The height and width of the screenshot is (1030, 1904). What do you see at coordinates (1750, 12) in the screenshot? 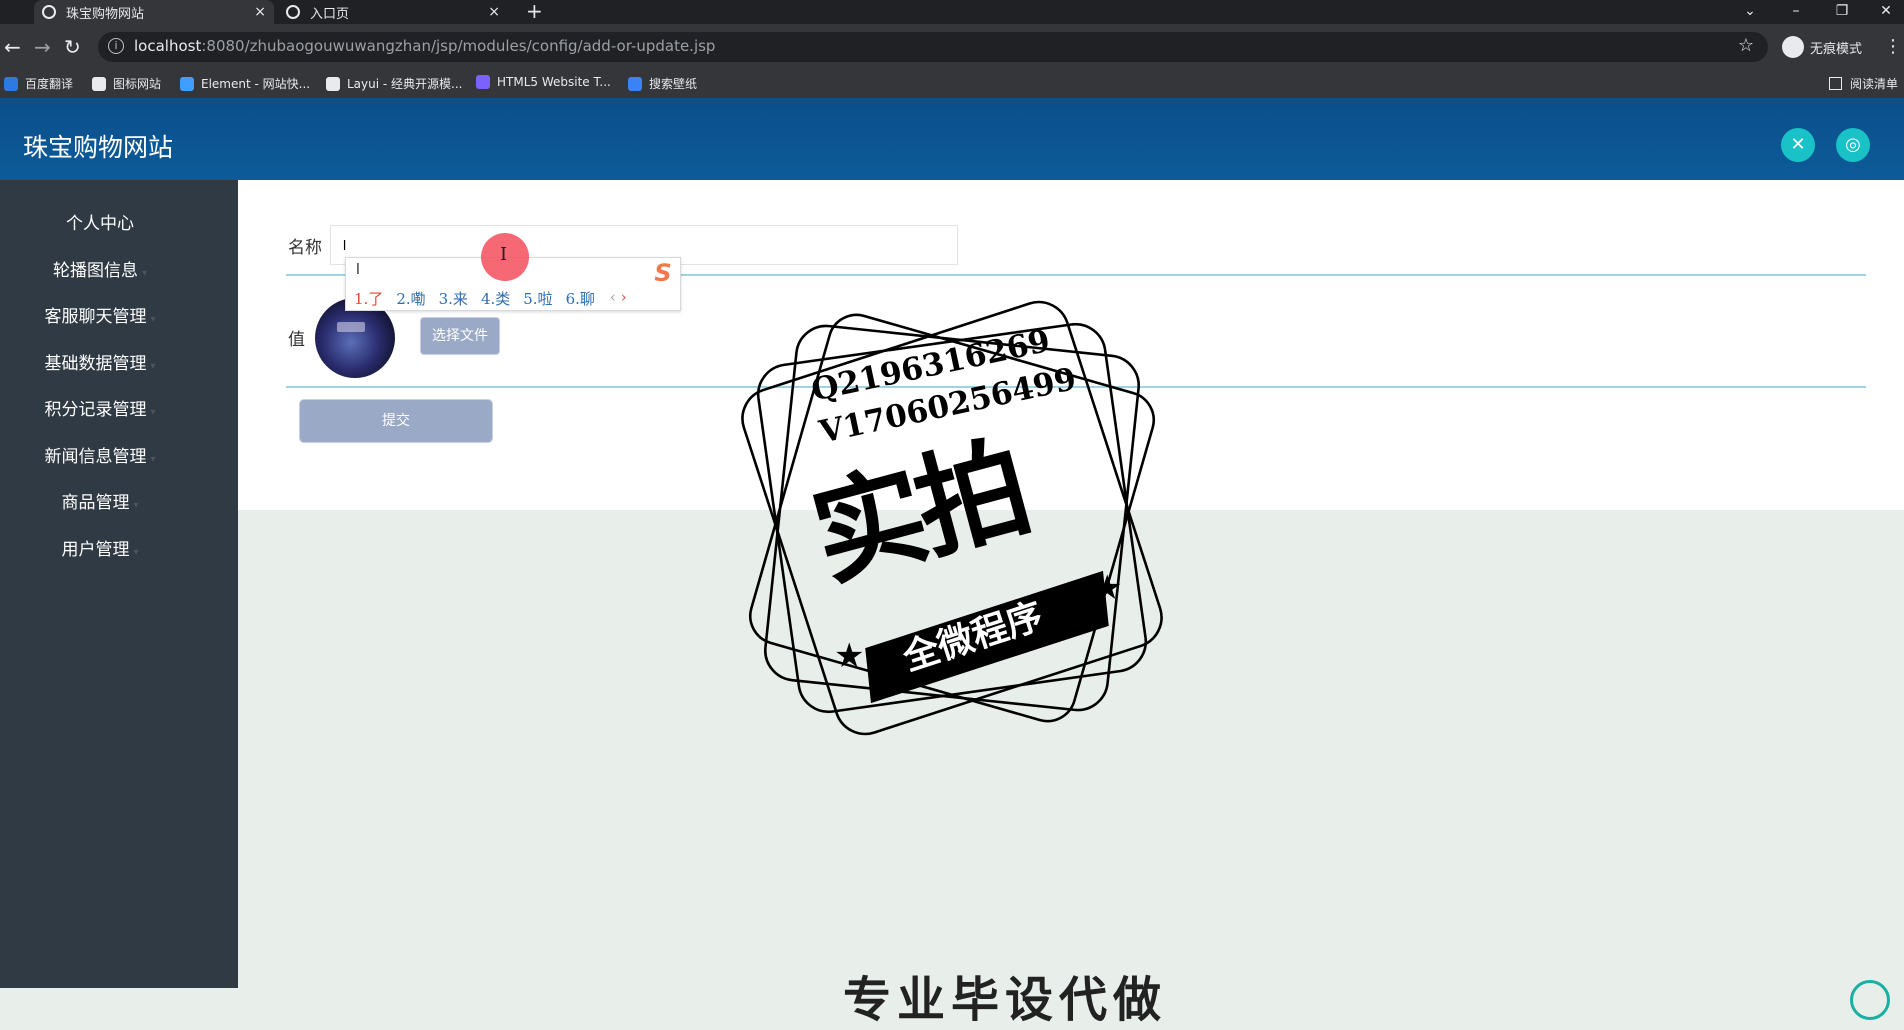
I see `tab-search-icon: ⌄` at bounding box center [1750, 12].